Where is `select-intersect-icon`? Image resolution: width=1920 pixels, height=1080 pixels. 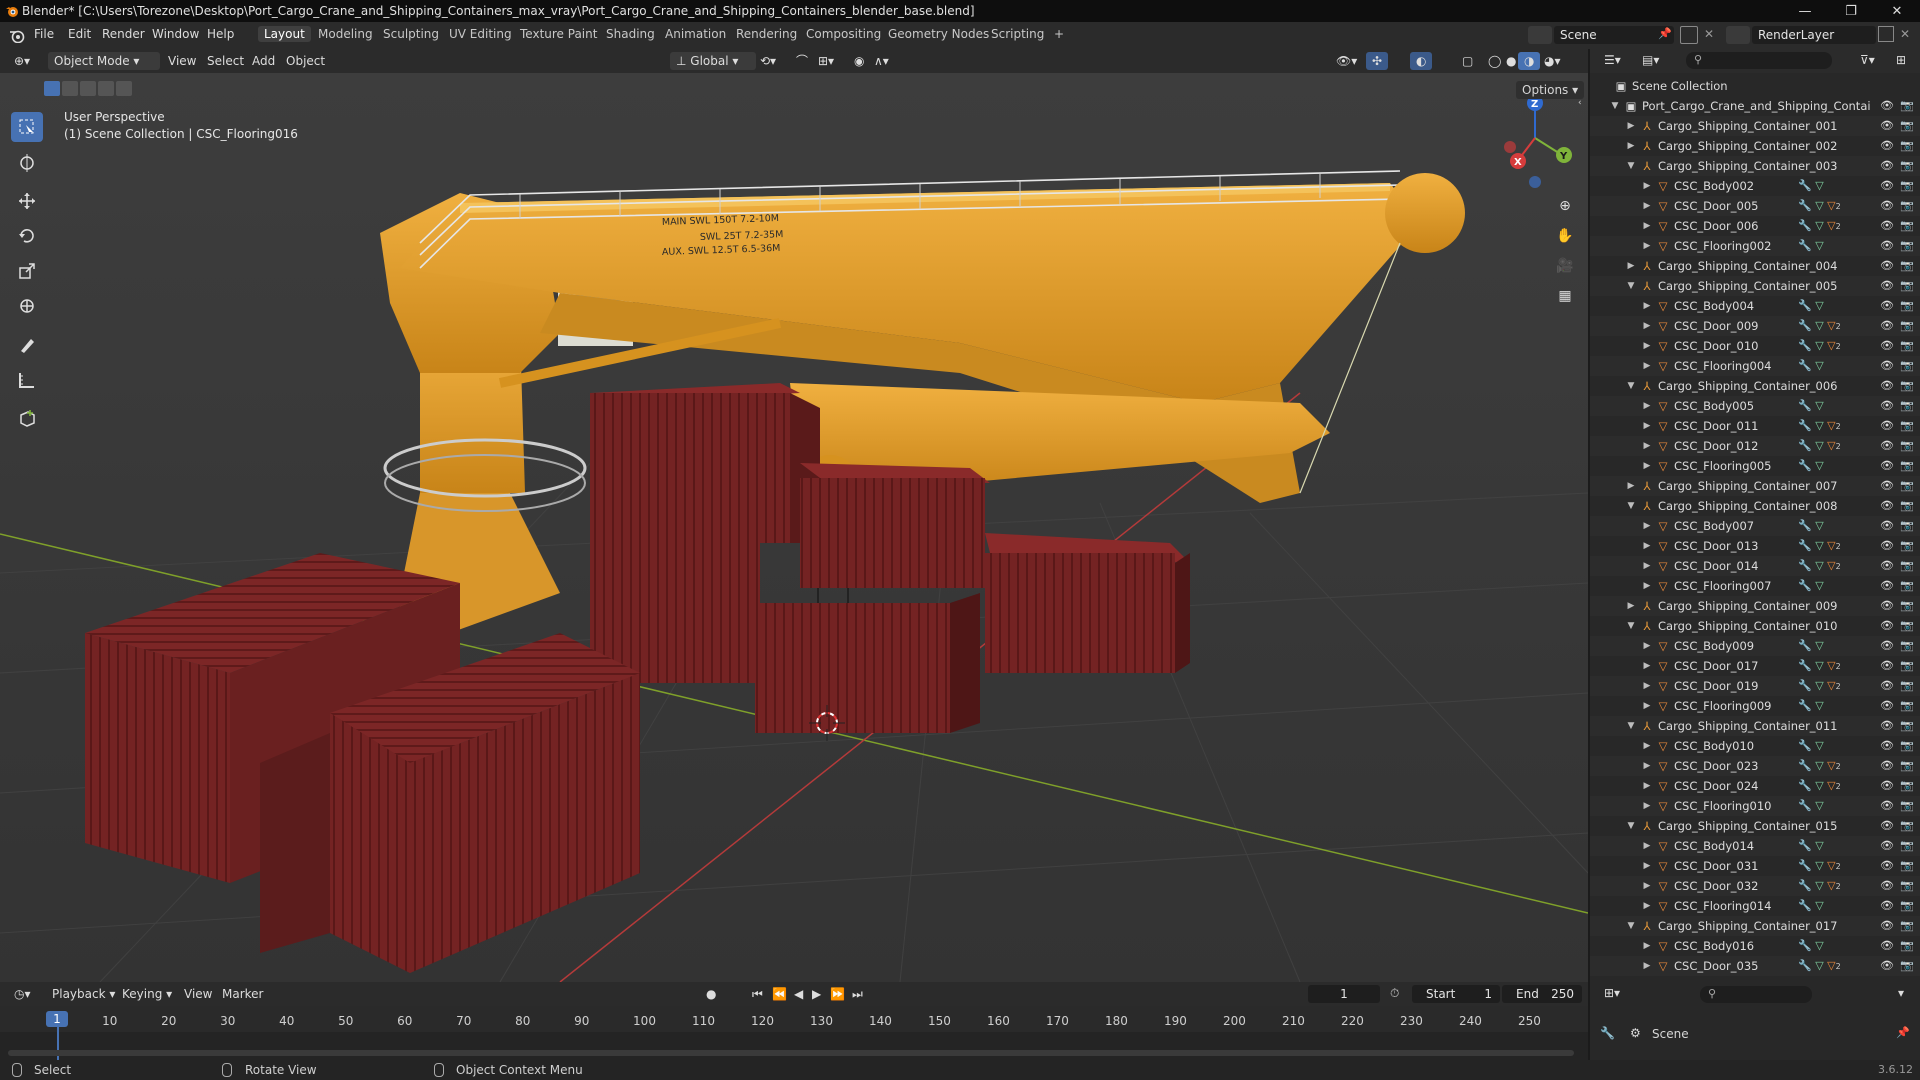
select-intersect-icon is located at coordinates (124, 88).